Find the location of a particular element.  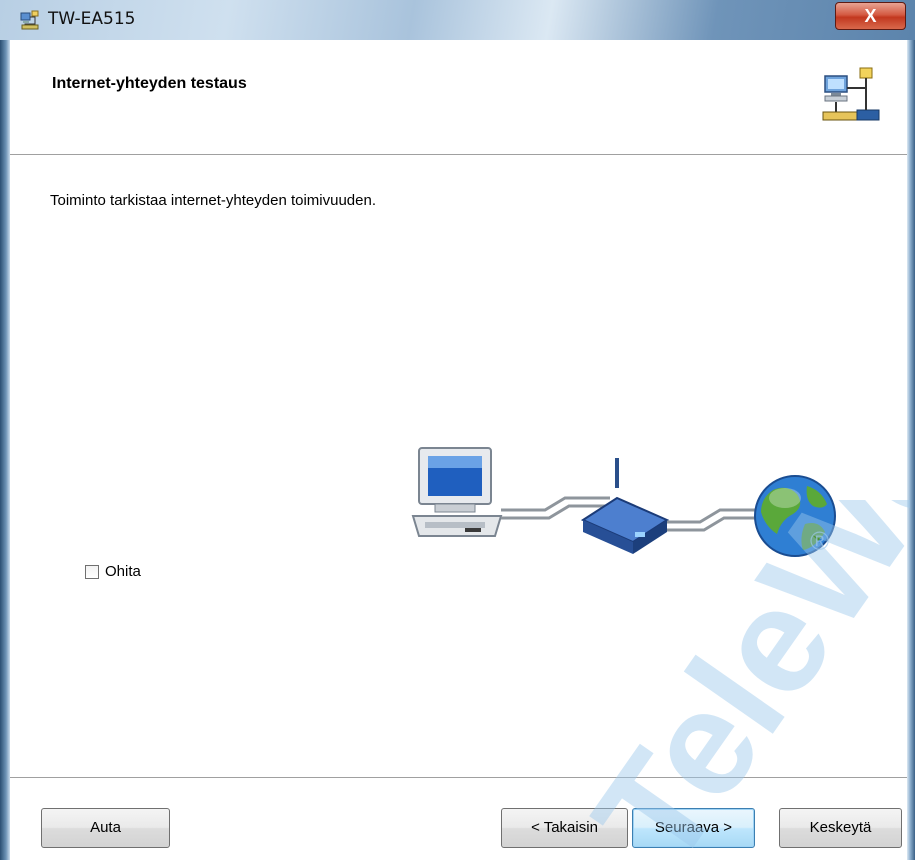

page-title: Internet-yhteyden testaus is located at coordinates (149, 83).